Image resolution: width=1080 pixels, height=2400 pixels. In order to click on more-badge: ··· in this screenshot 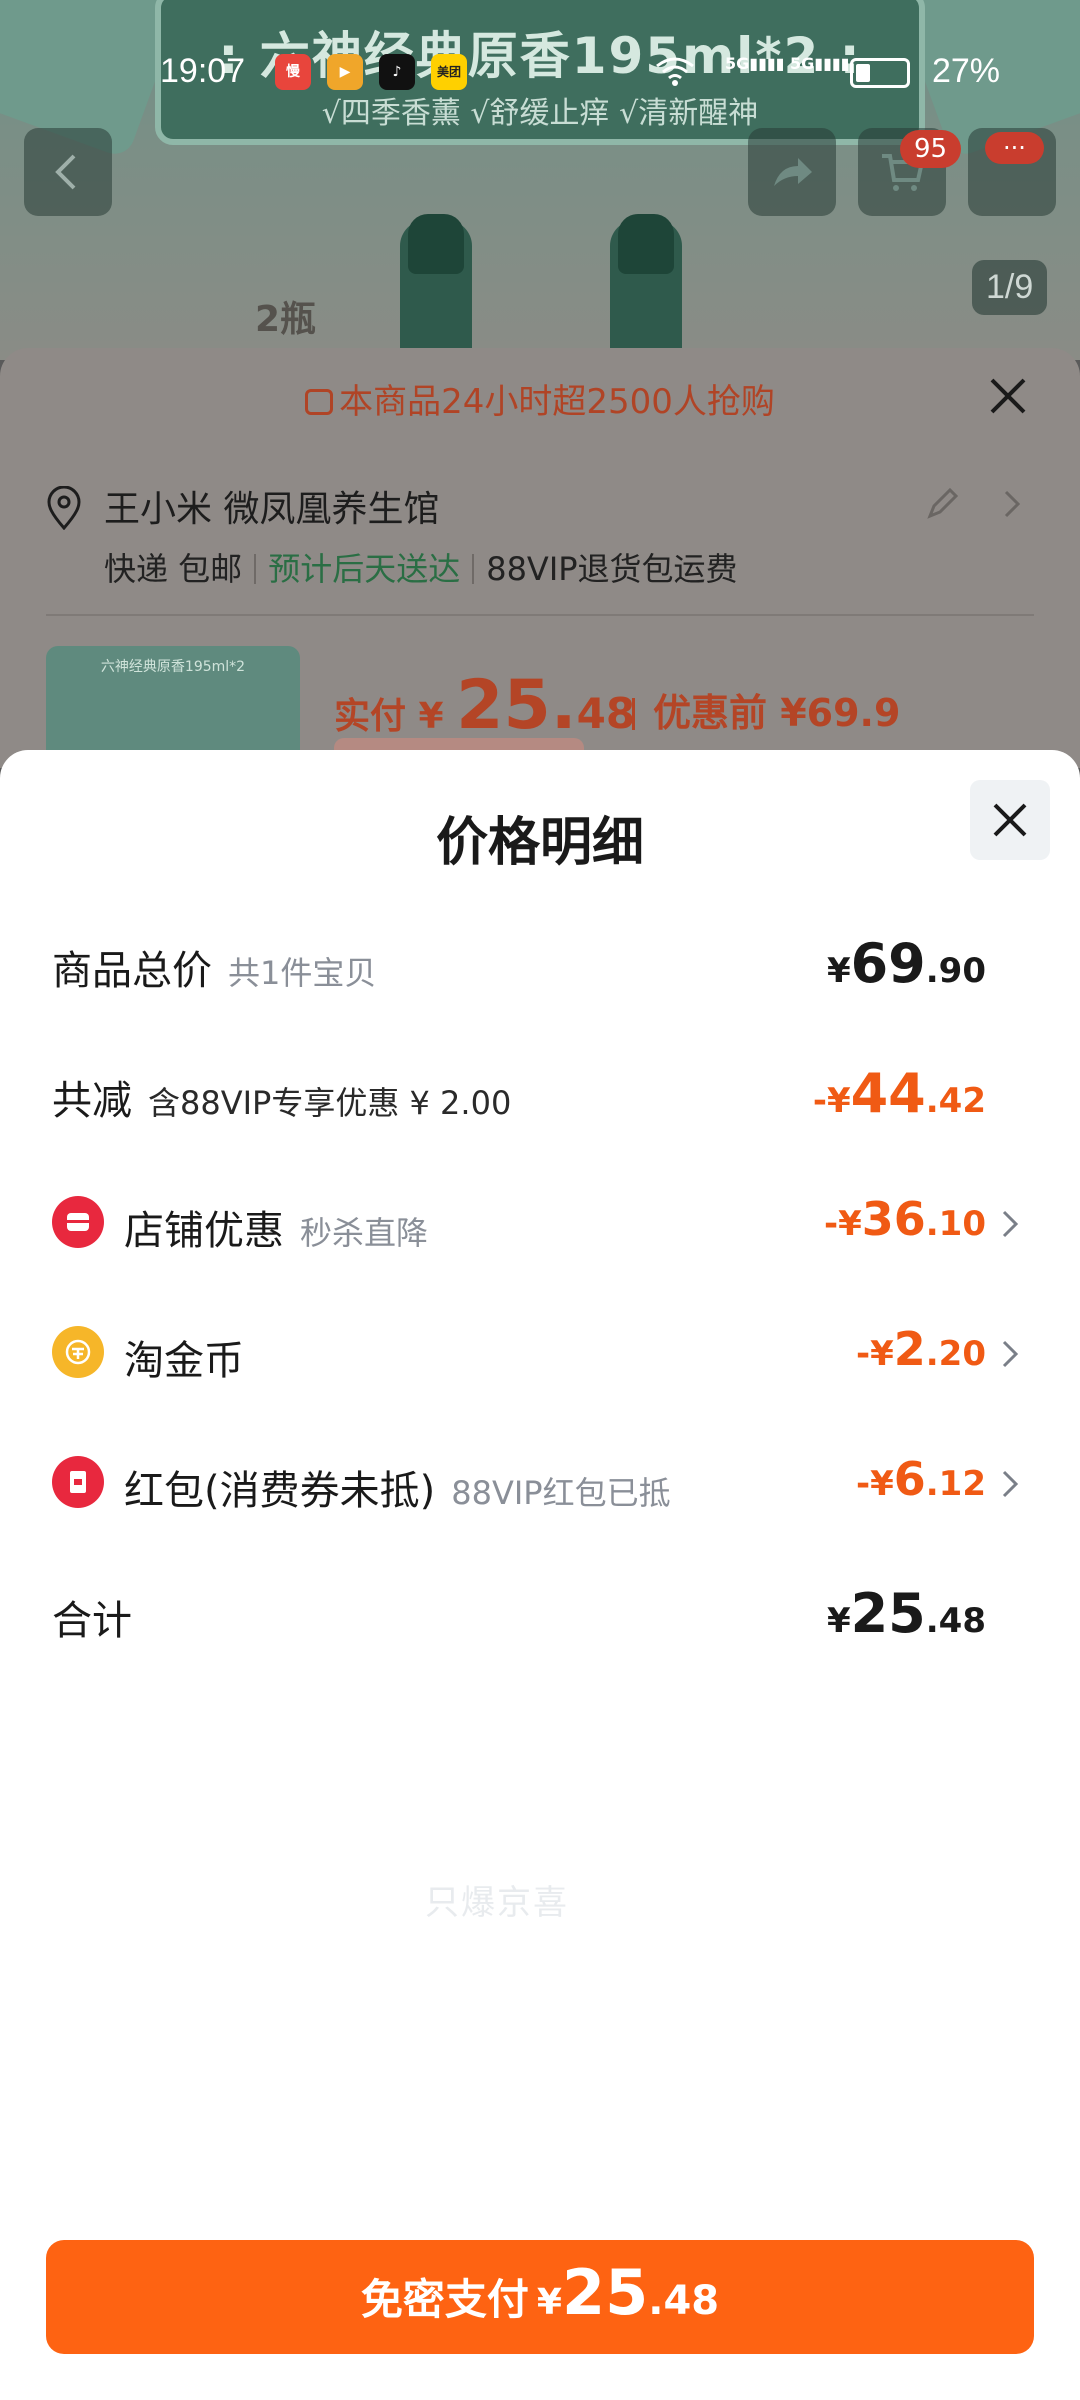, I will do `click(1014, 148)`.